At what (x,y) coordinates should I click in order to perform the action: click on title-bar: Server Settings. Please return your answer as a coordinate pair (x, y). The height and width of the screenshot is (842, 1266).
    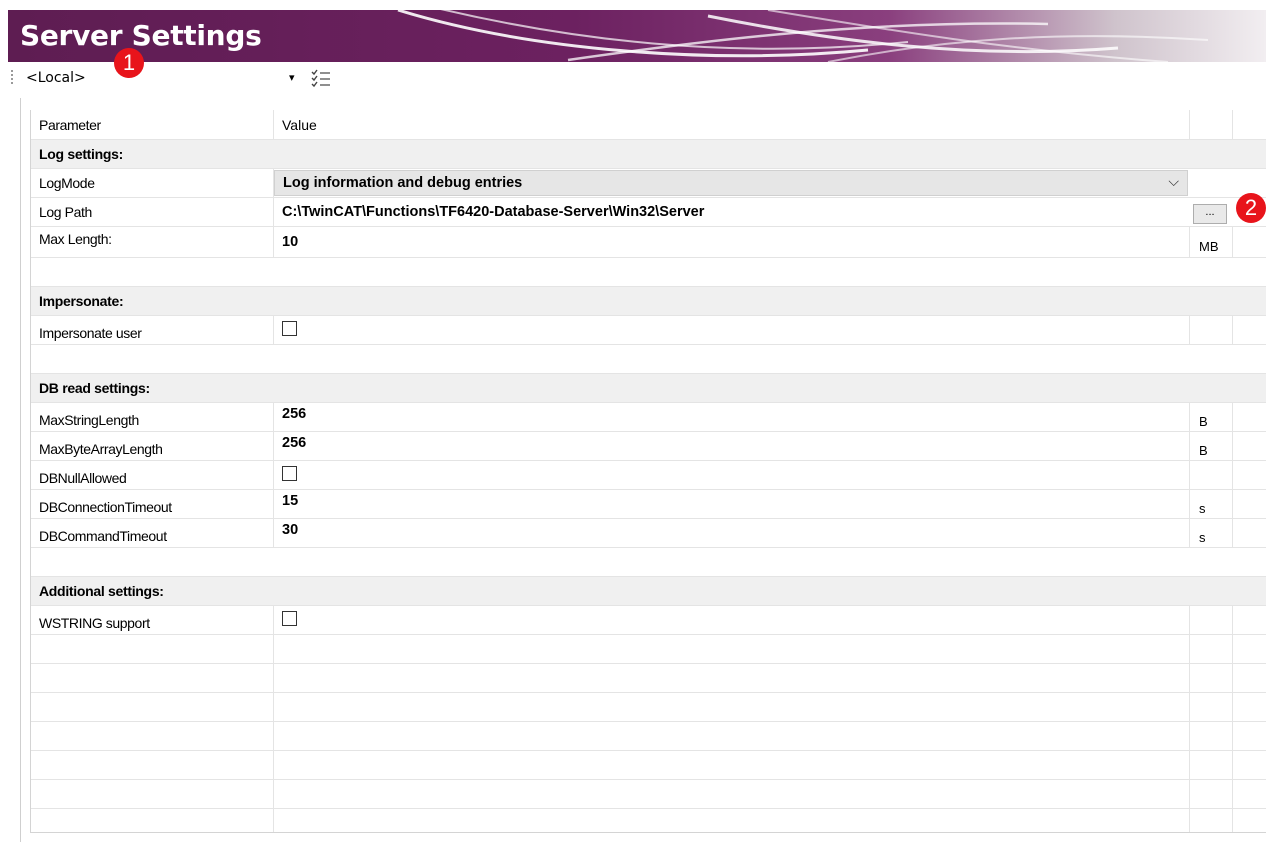
    Looking at the image, I should click on (637, 36).